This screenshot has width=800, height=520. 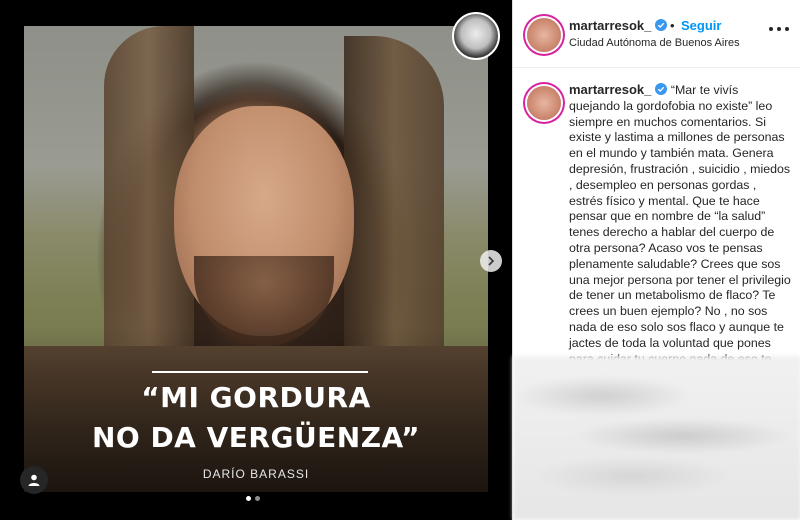 What do you see at coordinates (476, 36) in the screenshot?
I see `profile-thumbnail` at bounding box center [476, 36].